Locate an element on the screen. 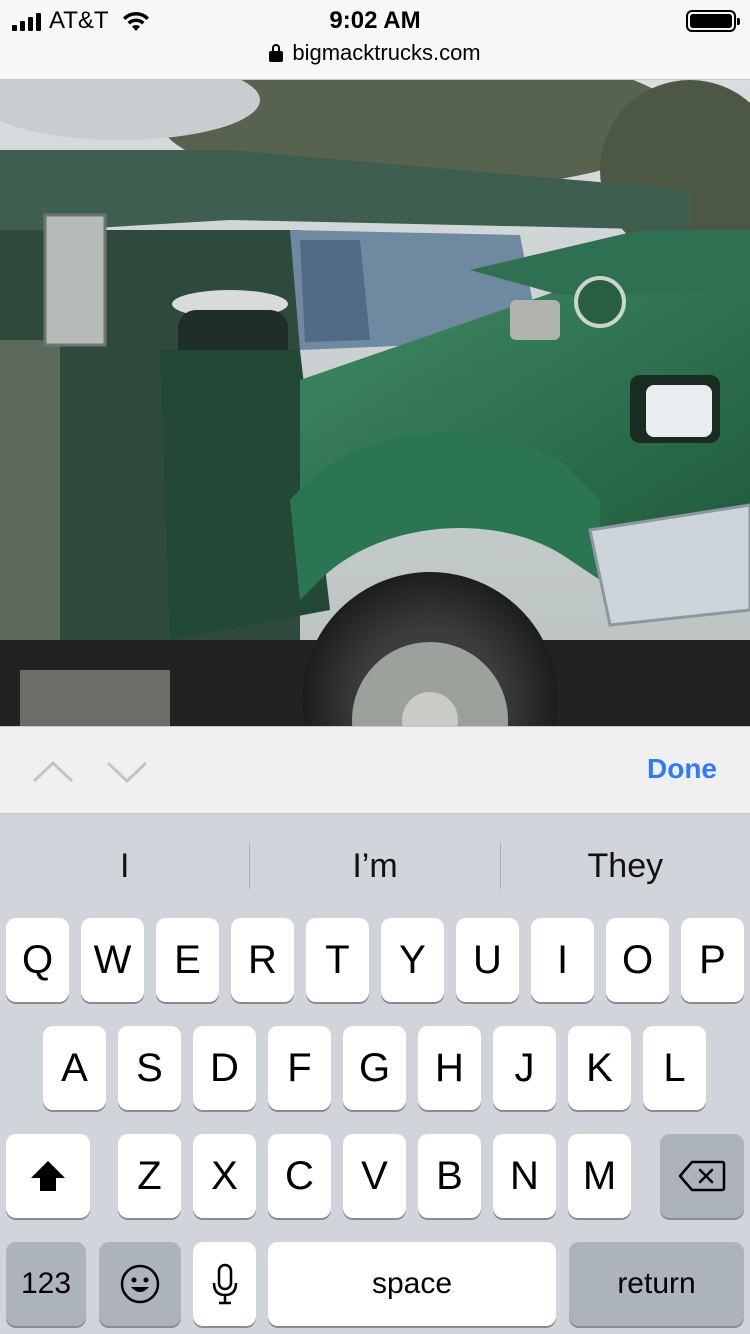 This screenshot has width=750, height=1334. emoji-key is located at coordinates (140, 1284).